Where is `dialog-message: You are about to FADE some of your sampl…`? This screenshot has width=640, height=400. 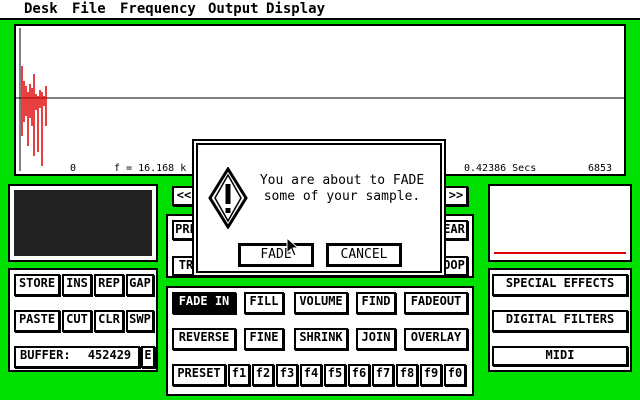 dialog-message: You are about to FADE some of your sampl… is located at coordinates (342, 188).